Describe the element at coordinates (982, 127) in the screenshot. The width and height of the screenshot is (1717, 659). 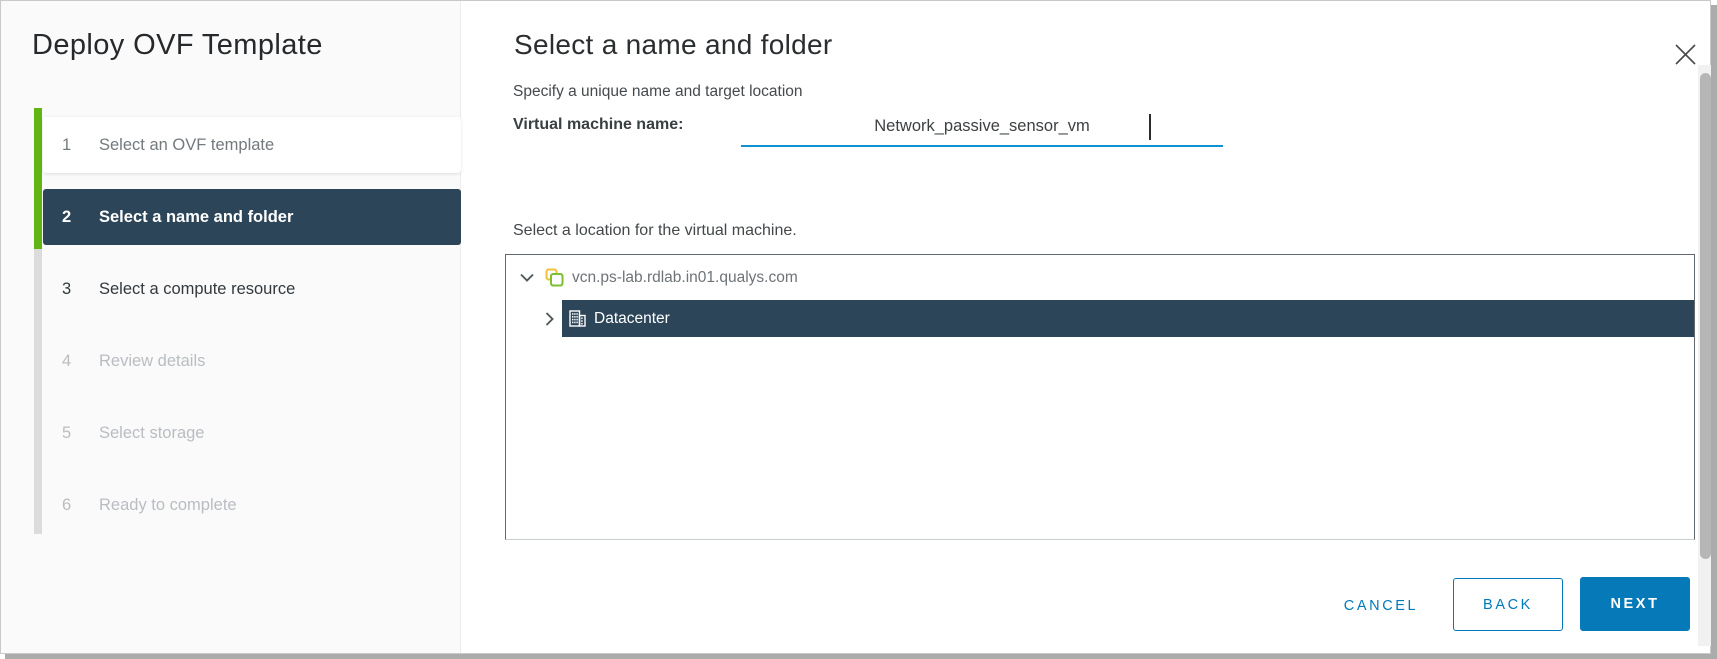
I see `vm-name-input` at that location.